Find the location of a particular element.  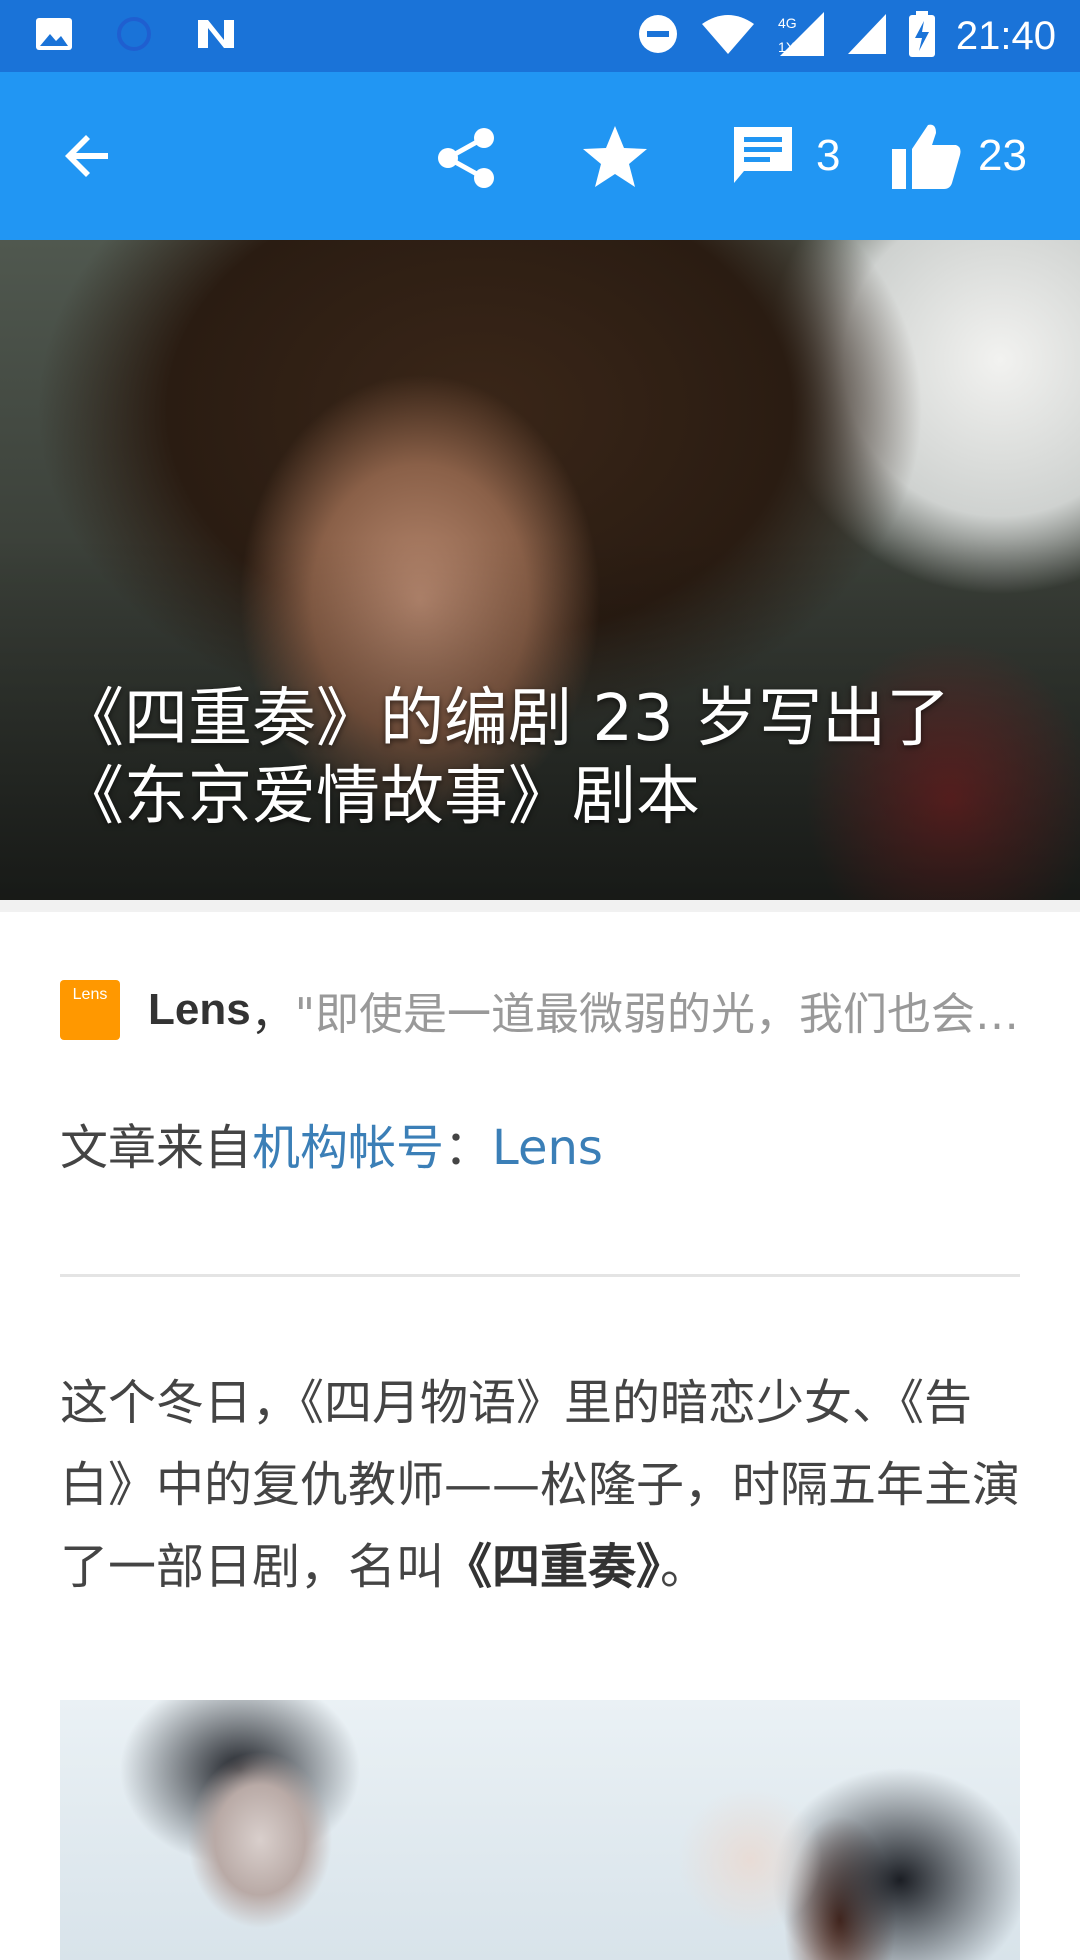

app-notification-icon is located at coordinates (216, 36).